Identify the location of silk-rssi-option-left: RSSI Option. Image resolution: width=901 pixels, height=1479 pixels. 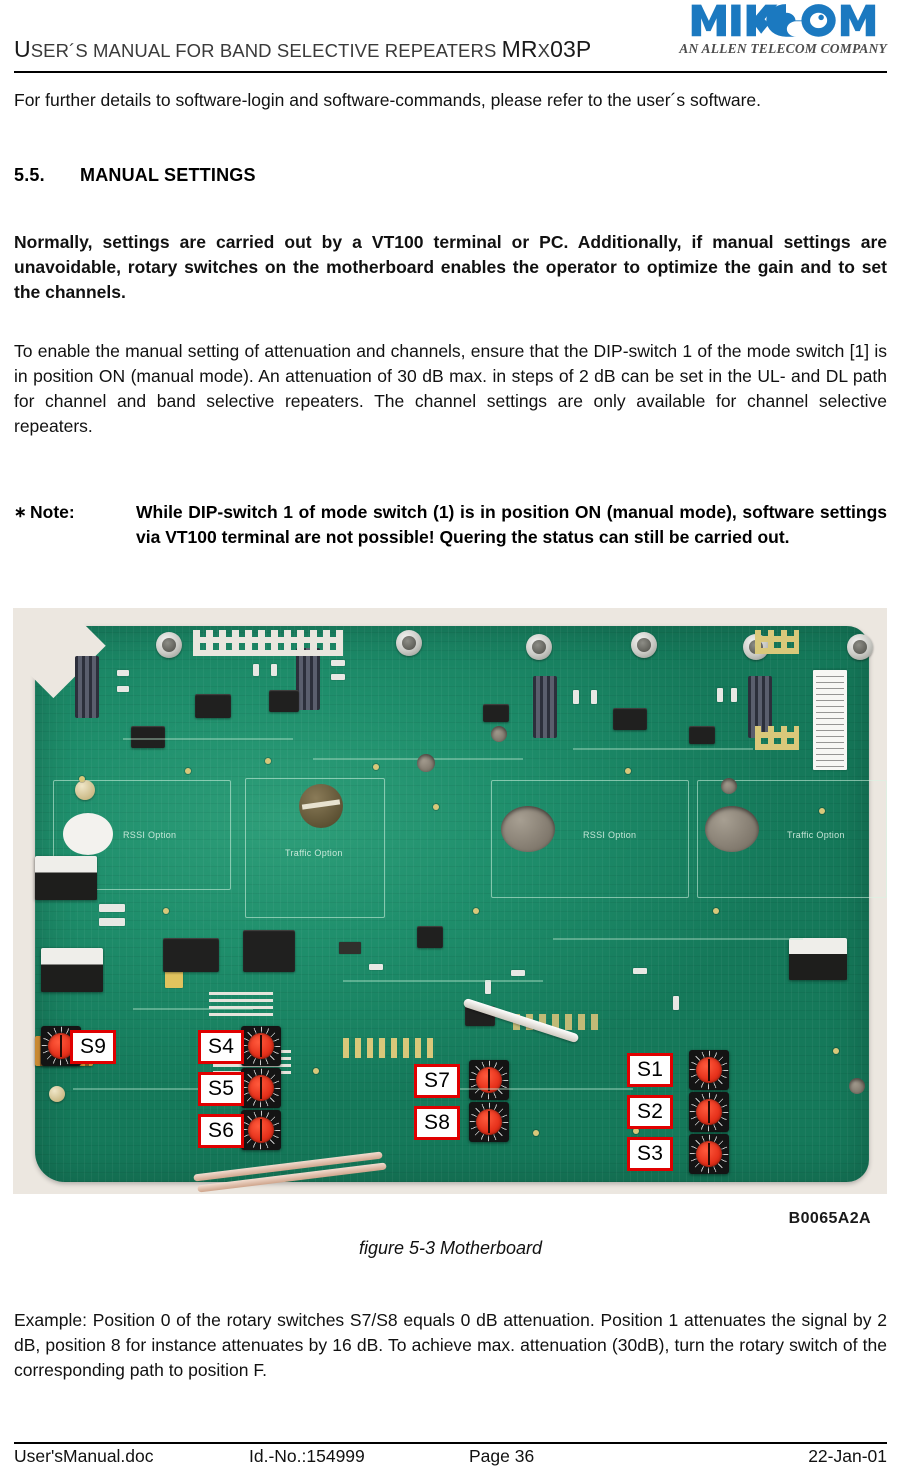
(150, 835).